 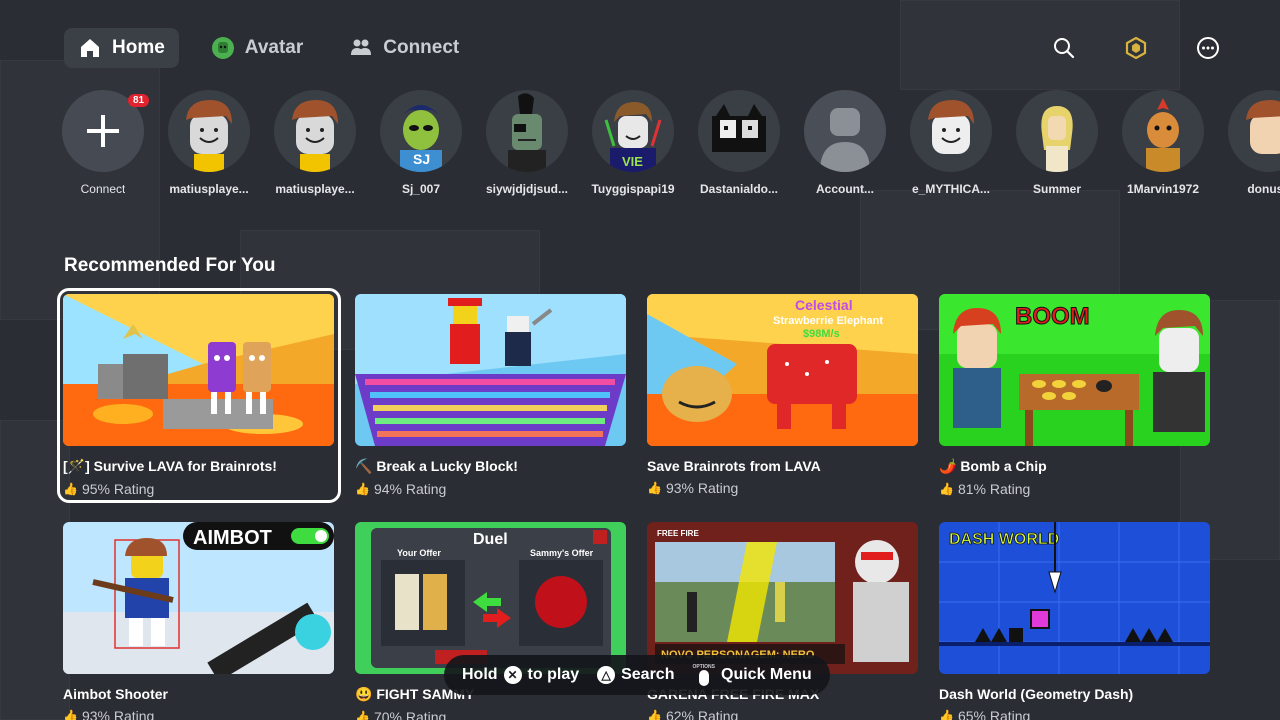 I want to click on friend-name: Sj_007, so click(x=421, y=189).